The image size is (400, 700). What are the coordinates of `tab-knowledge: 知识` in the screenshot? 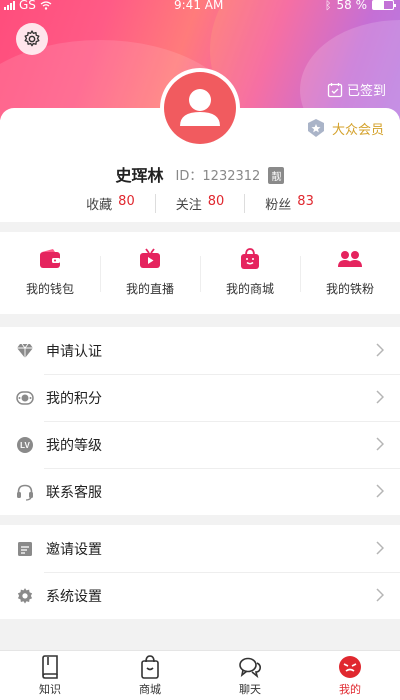 It's located at (50, 675).